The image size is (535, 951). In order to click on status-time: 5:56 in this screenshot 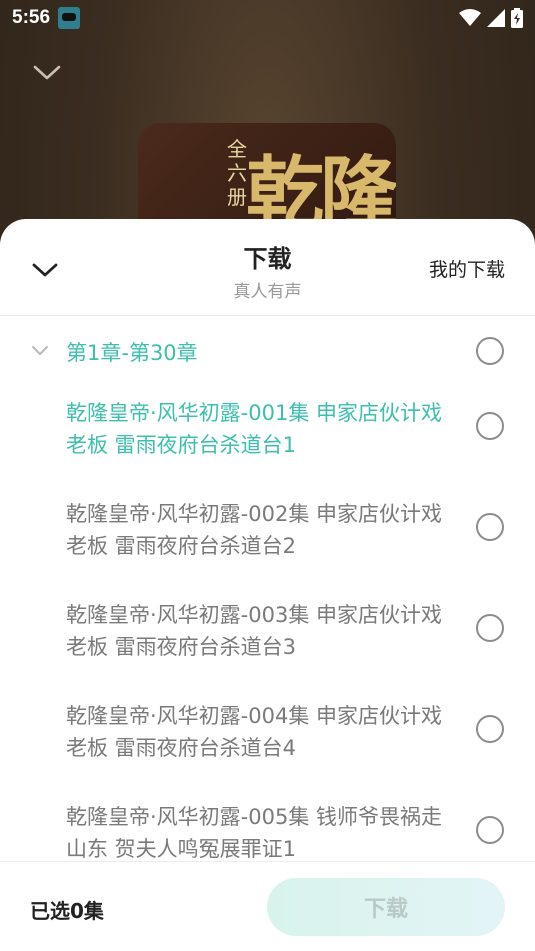, I will do `click(31, 17)`.